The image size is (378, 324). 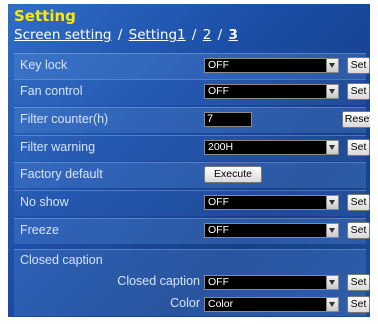 What do you see at coordinates (218, 202) in the screenshot?
I see `no-show-value: OFF` at bounding box center [218, 202].